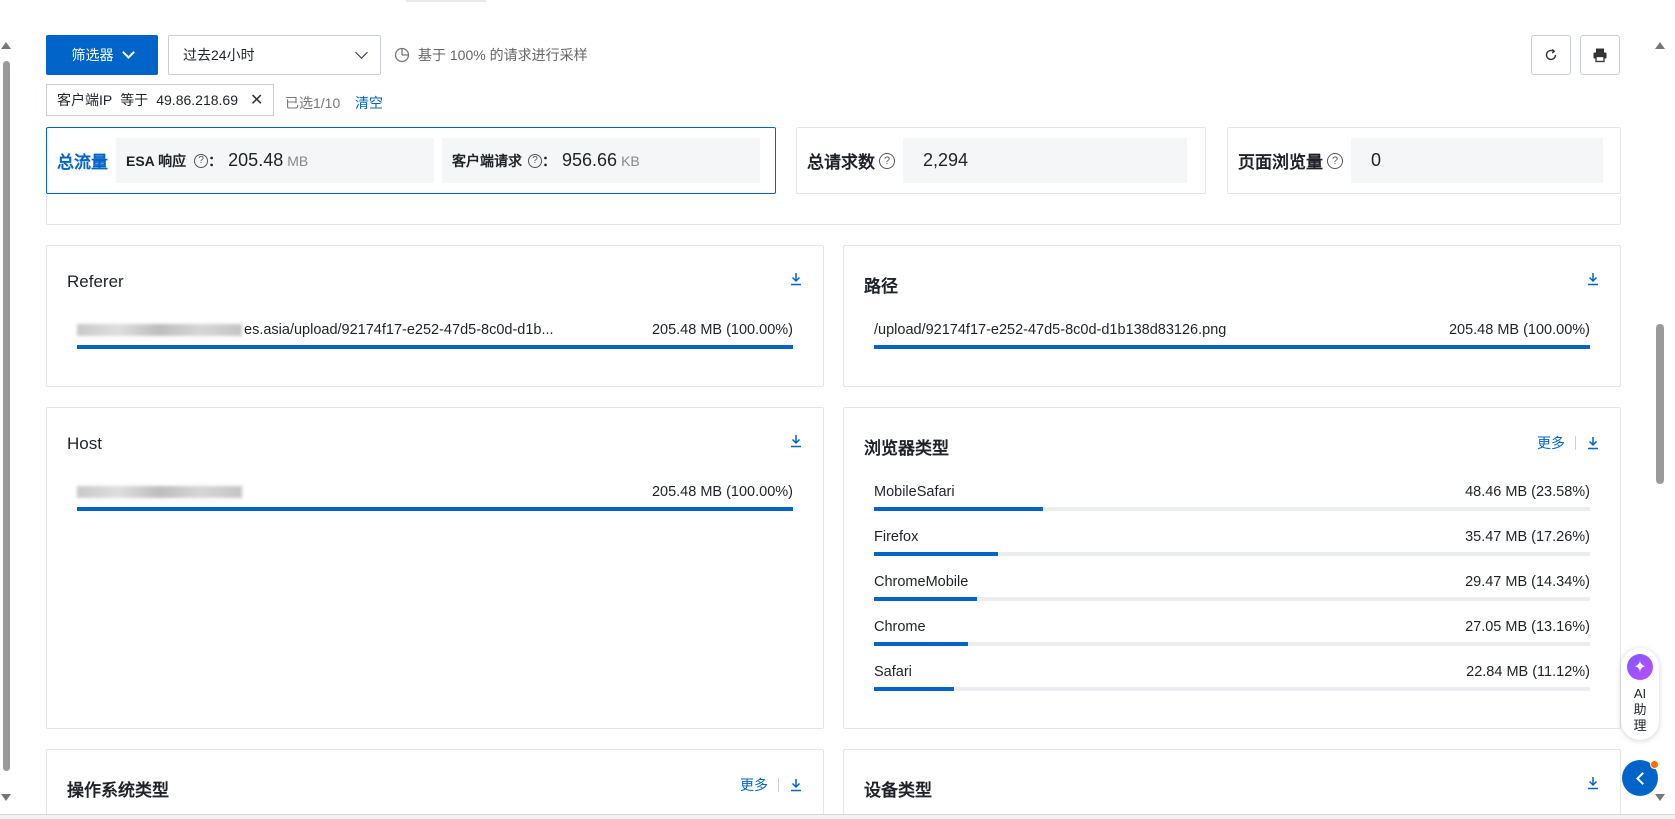 The image size is (1675, 819). What do you see at coordinates (256, 160) in the screenshot?
I see `esa-response-value: 205.48` at bounding box center [256, 160].